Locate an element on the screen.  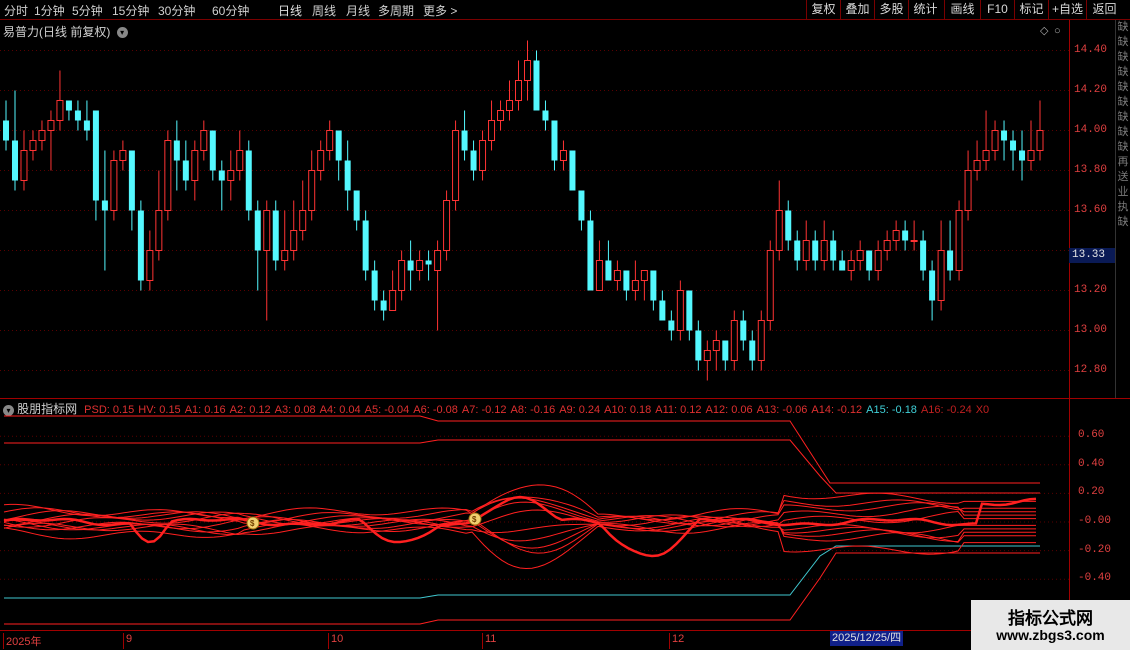
date-tick-label: 10 is located at coordinates (335, 641).